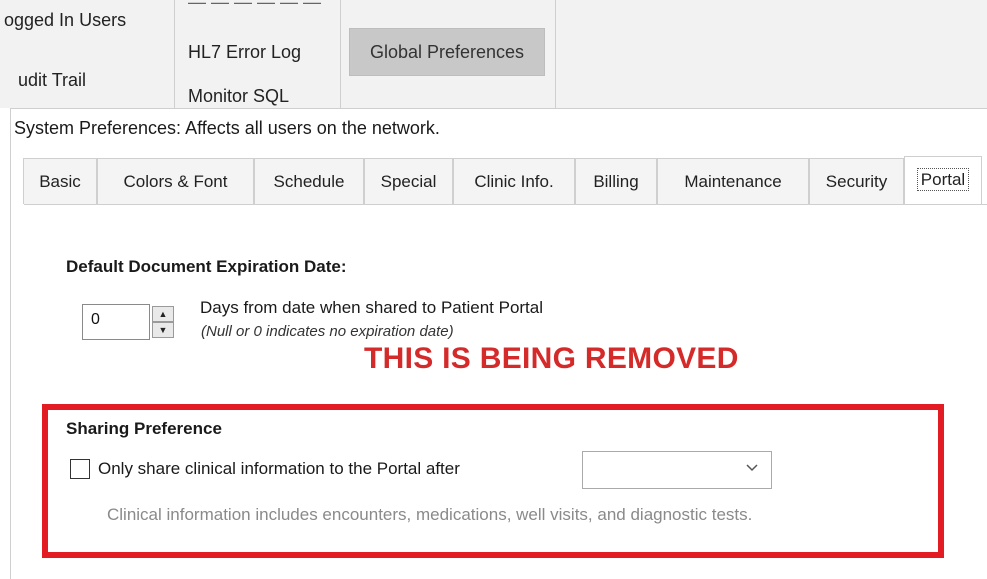  I want to click on share-after-checkbox, so click(80, 469).